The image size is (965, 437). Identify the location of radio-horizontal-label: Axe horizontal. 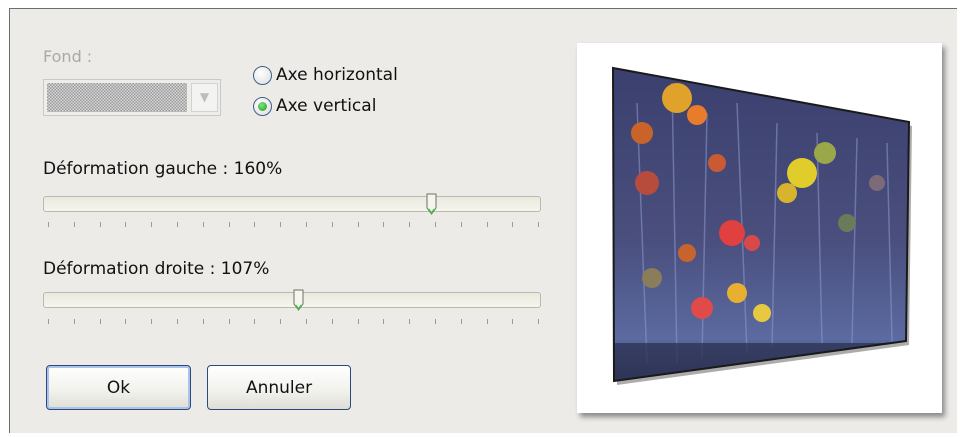
(337, 75).